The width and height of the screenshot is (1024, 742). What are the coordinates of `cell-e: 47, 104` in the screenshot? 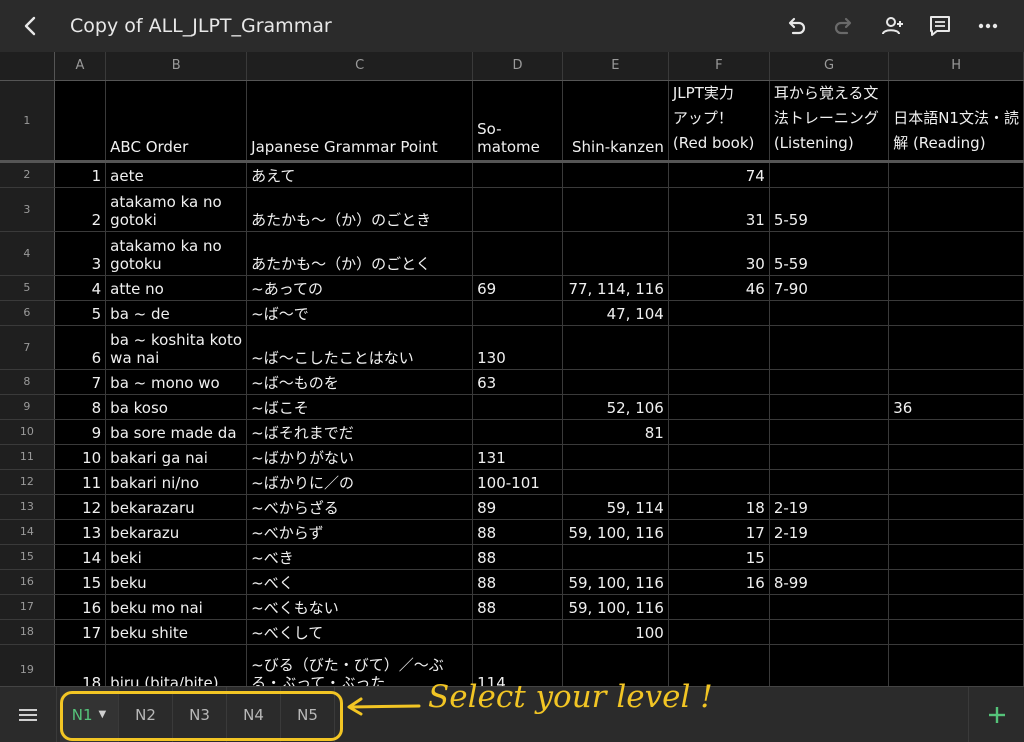 It's located at (615, 313).